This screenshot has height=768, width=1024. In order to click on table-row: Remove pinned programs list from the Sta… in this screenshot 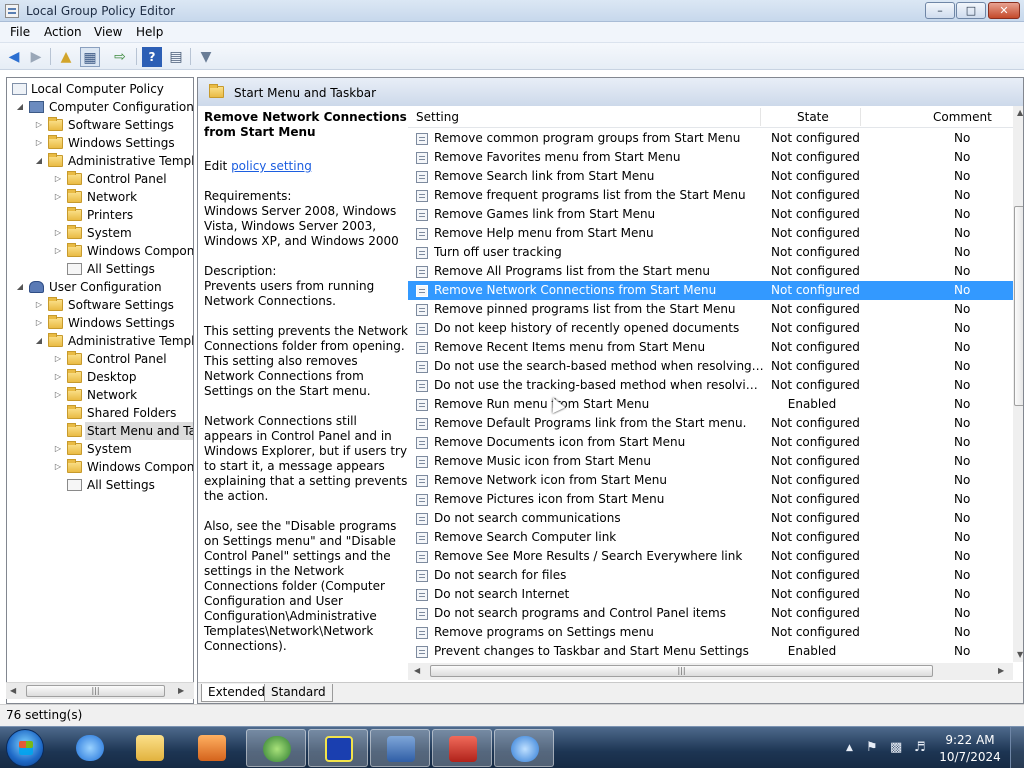, I will do `click(711, 309)`.